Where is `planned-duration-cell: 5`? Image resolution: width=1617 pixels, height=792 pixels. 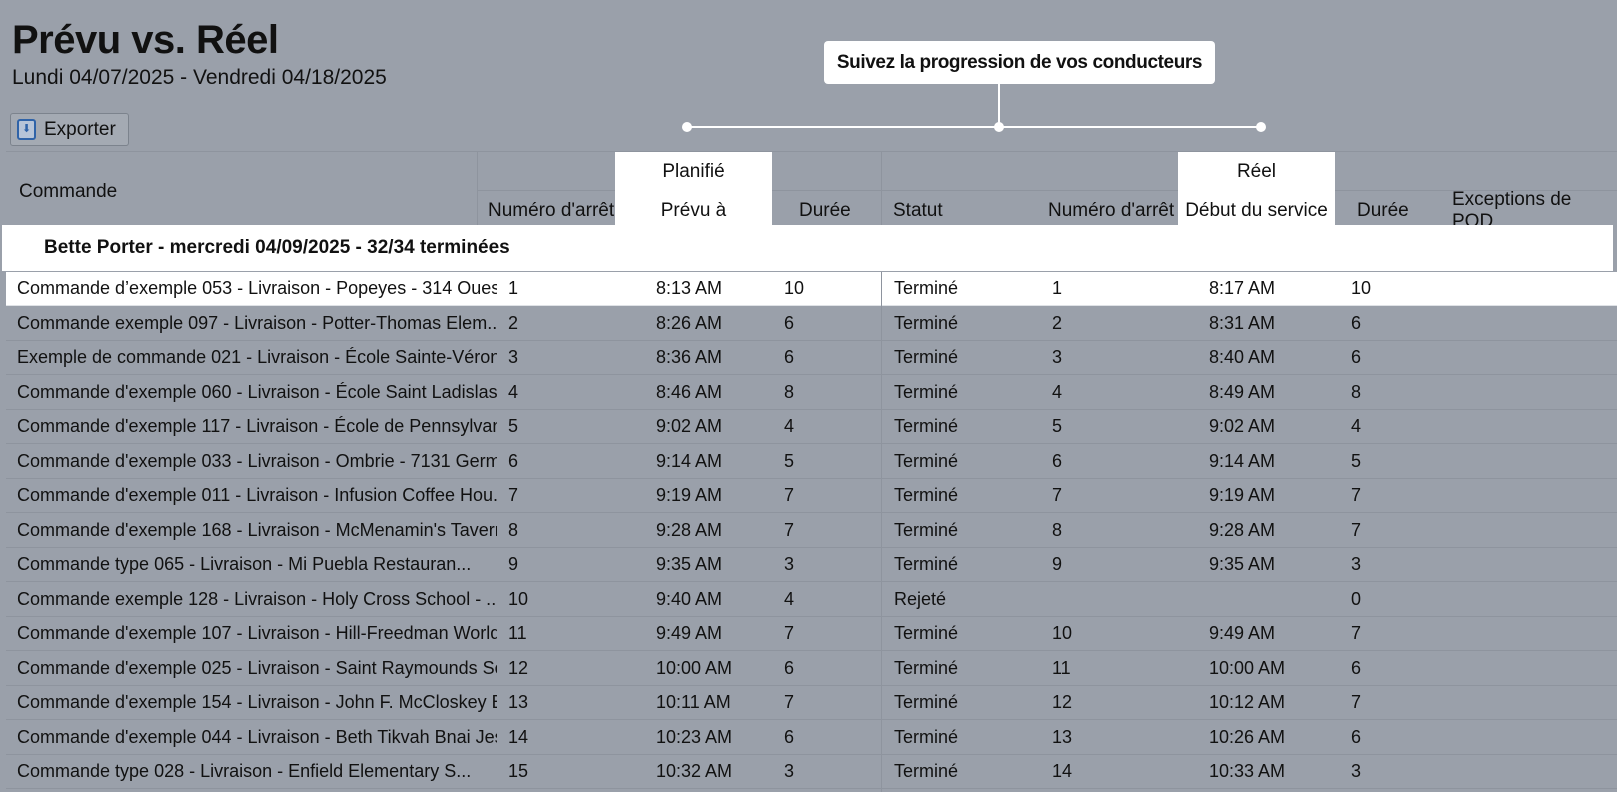 planned-duration-cell: 5 is located at coordinates (789, 460).